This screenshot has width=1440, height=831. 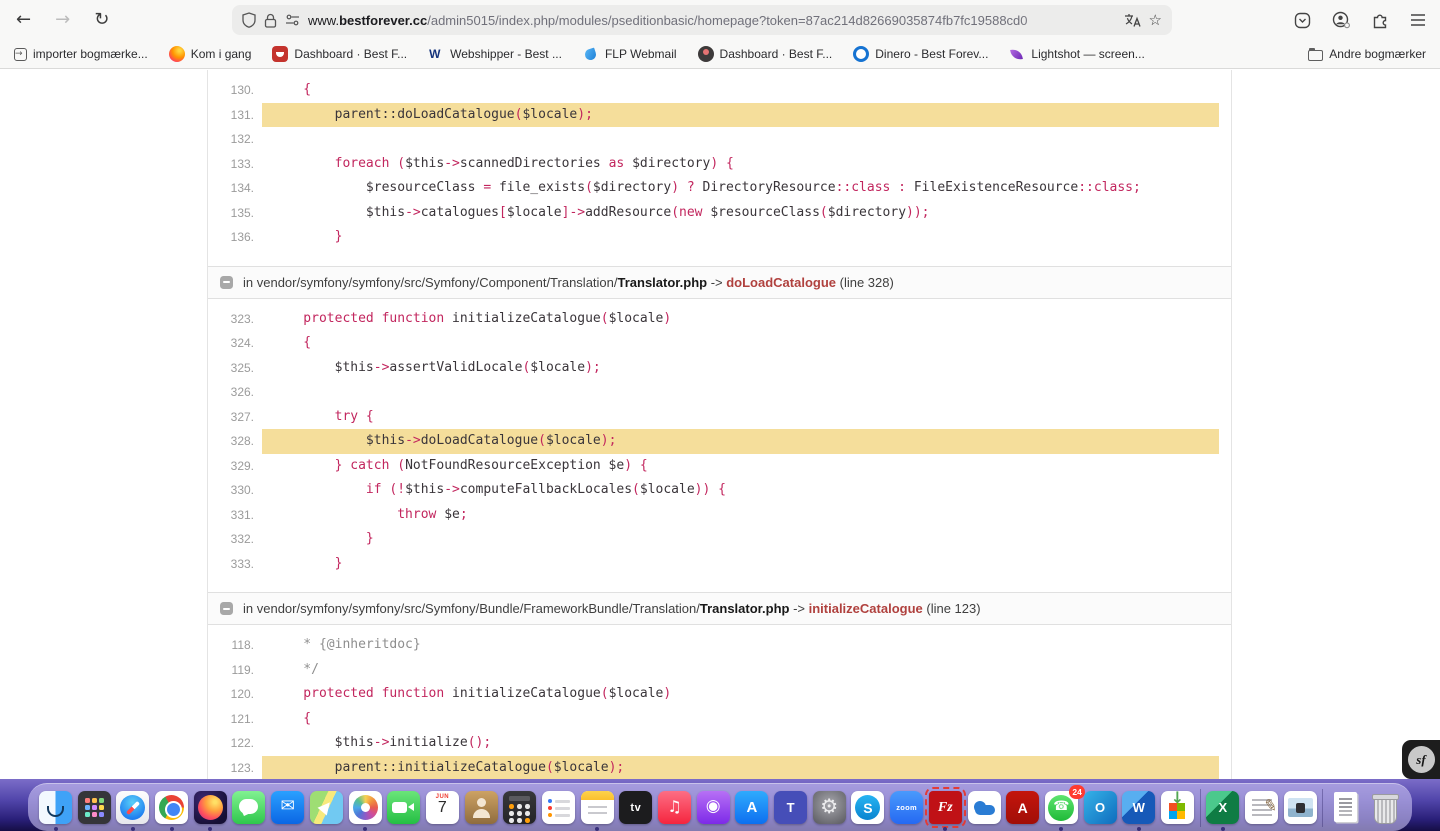 I want to click on podcasts-icon, so click(x=713, y=807).